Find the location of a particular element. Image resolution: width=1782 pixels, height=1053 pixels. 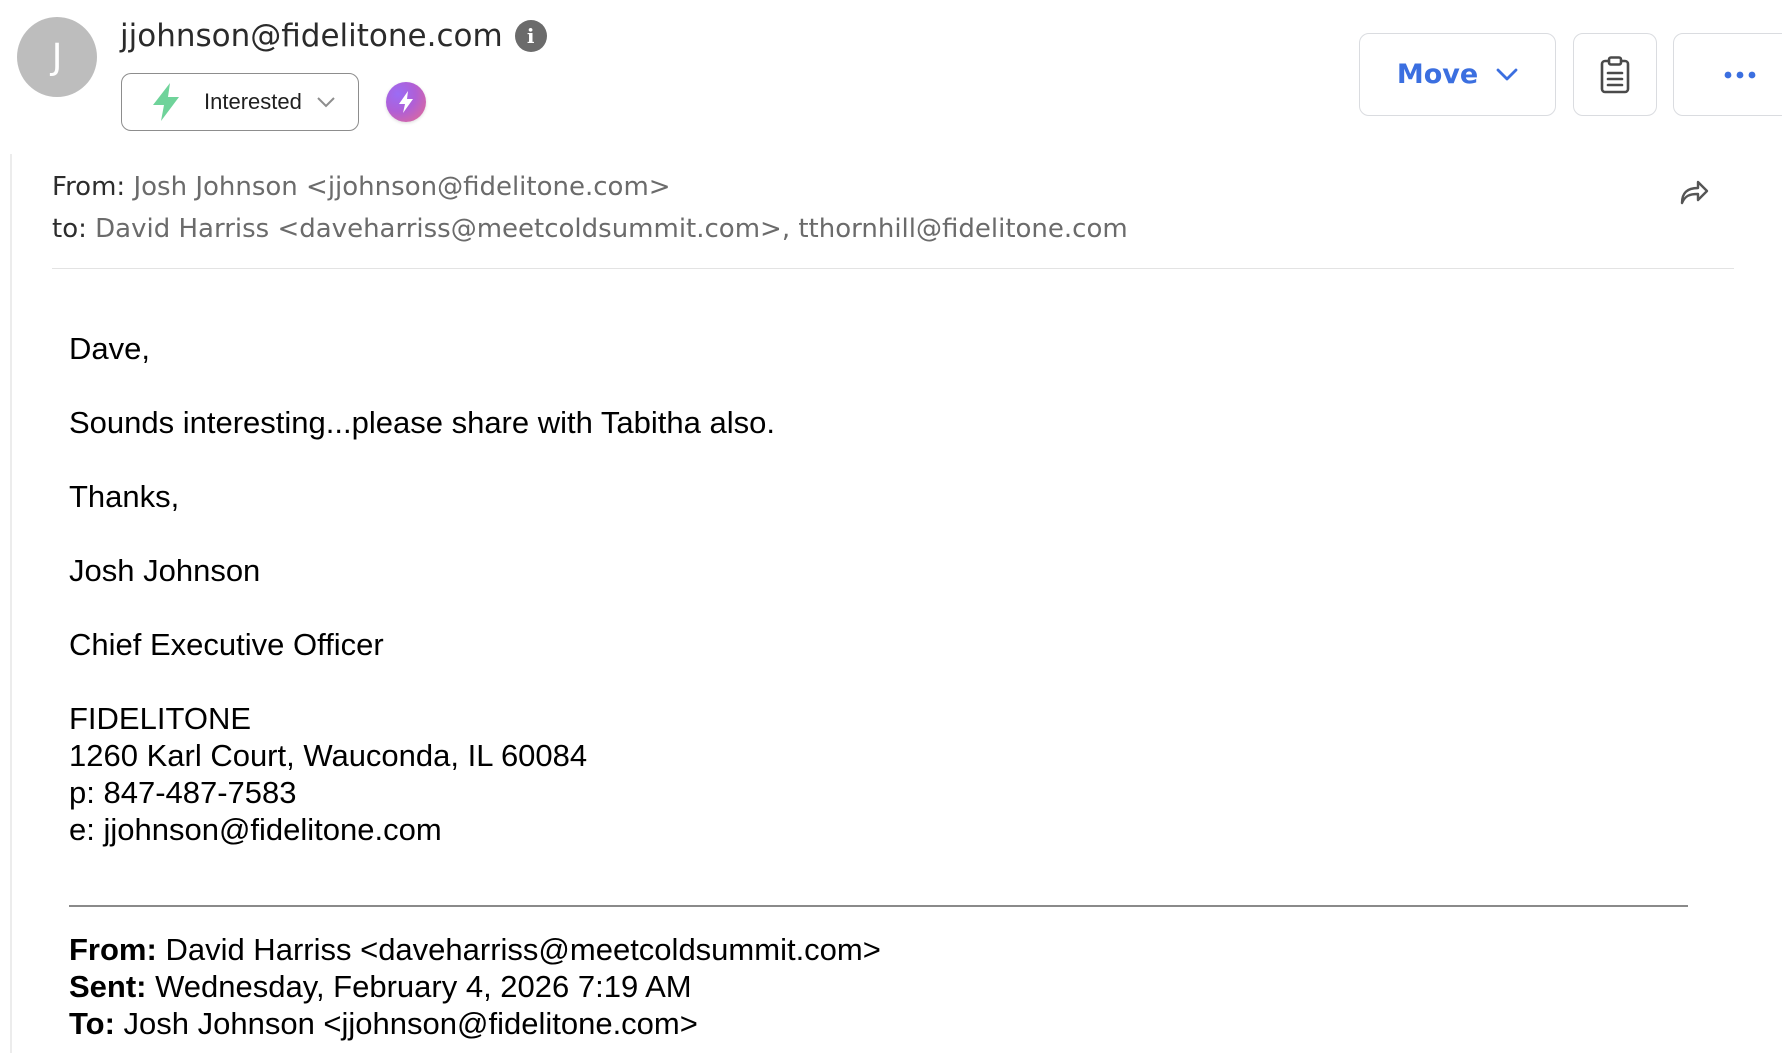

signature-title: Chief Executive Officer is located at coordinates (226, 644).